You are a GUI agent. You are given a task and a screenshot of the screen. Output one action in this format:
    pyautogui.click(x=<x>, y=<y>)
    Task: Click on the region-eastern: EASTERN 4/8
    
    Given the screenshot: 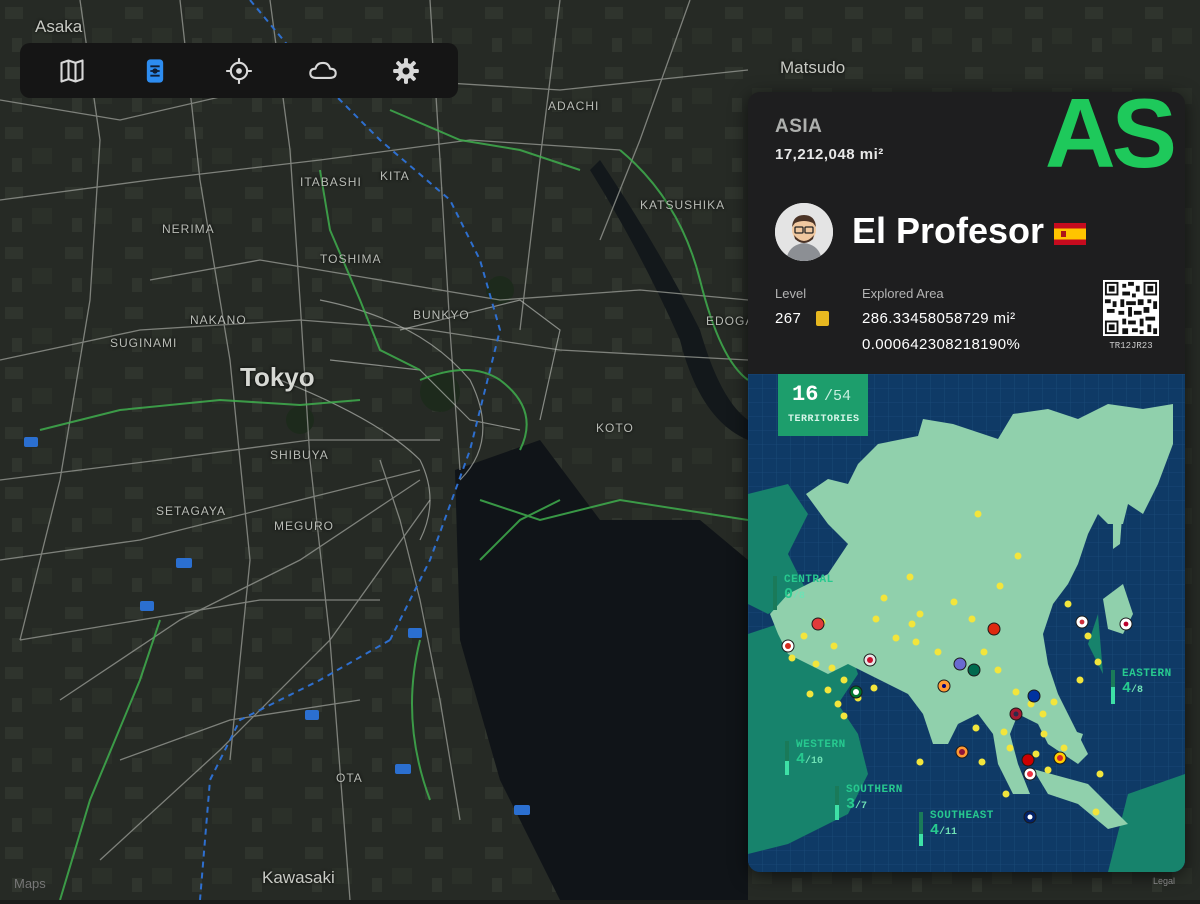 What is the action you would take?
    pyautogui.click(x=1141, y=686)
    